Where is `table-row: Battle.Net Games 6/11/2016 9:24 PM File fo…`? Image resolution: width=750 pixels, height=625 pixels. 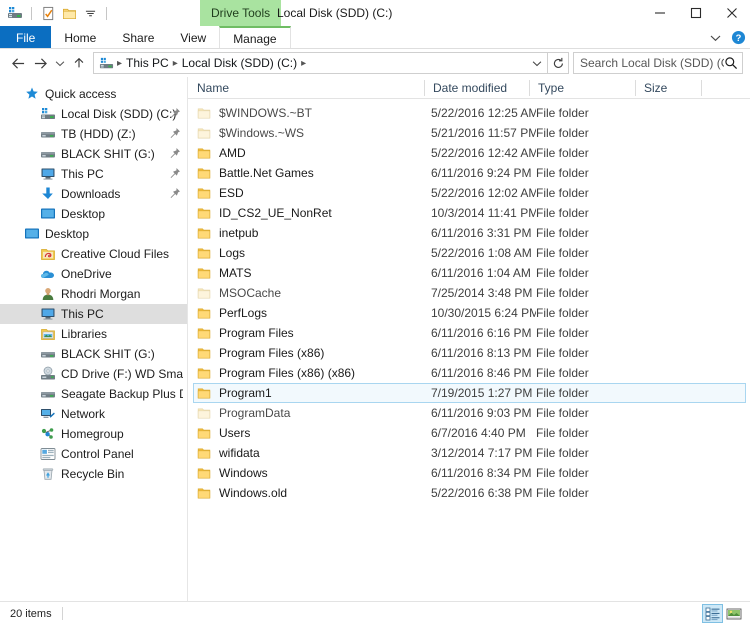
table-row: Battle.Net Games 6/11/2016 9:24 PM File fo… is located at coordinates (469, 173).